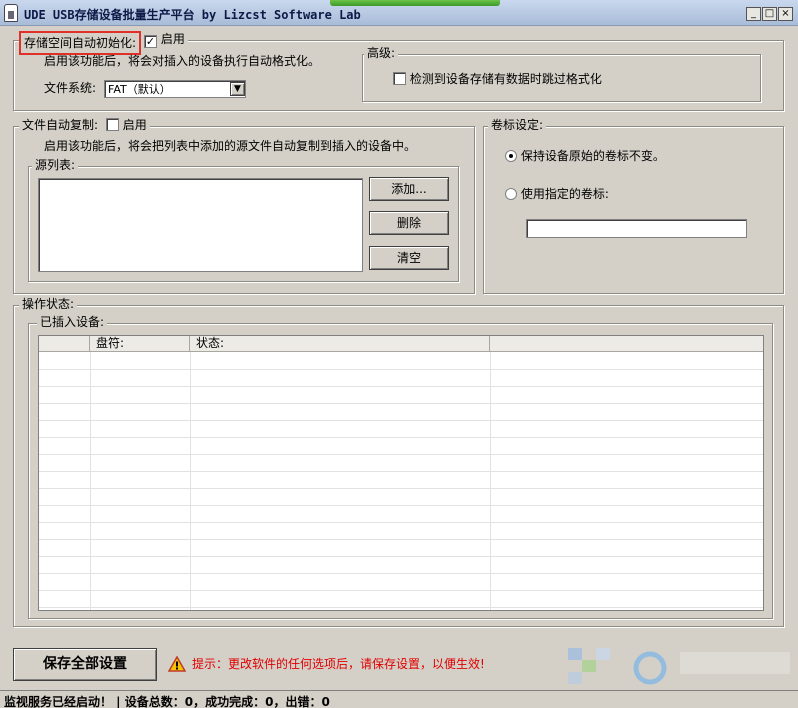 The width and height of the screenshot is (798, 708). What do you see at coordinates (636, 228) in the screenshot?
I see `volume-label-input` at bounding box center [636, 228].